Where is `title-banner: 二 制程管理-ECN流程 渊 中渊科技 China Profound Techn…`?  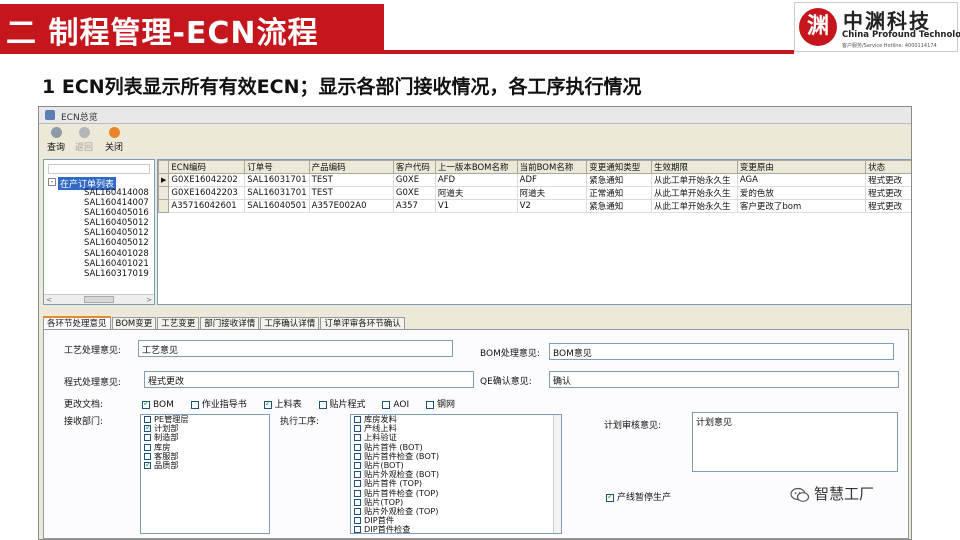 title-banner: 二 制程管理-ECN流程 渊 中渊科技 China Profound Techn… is located at coordinates (480, 31).